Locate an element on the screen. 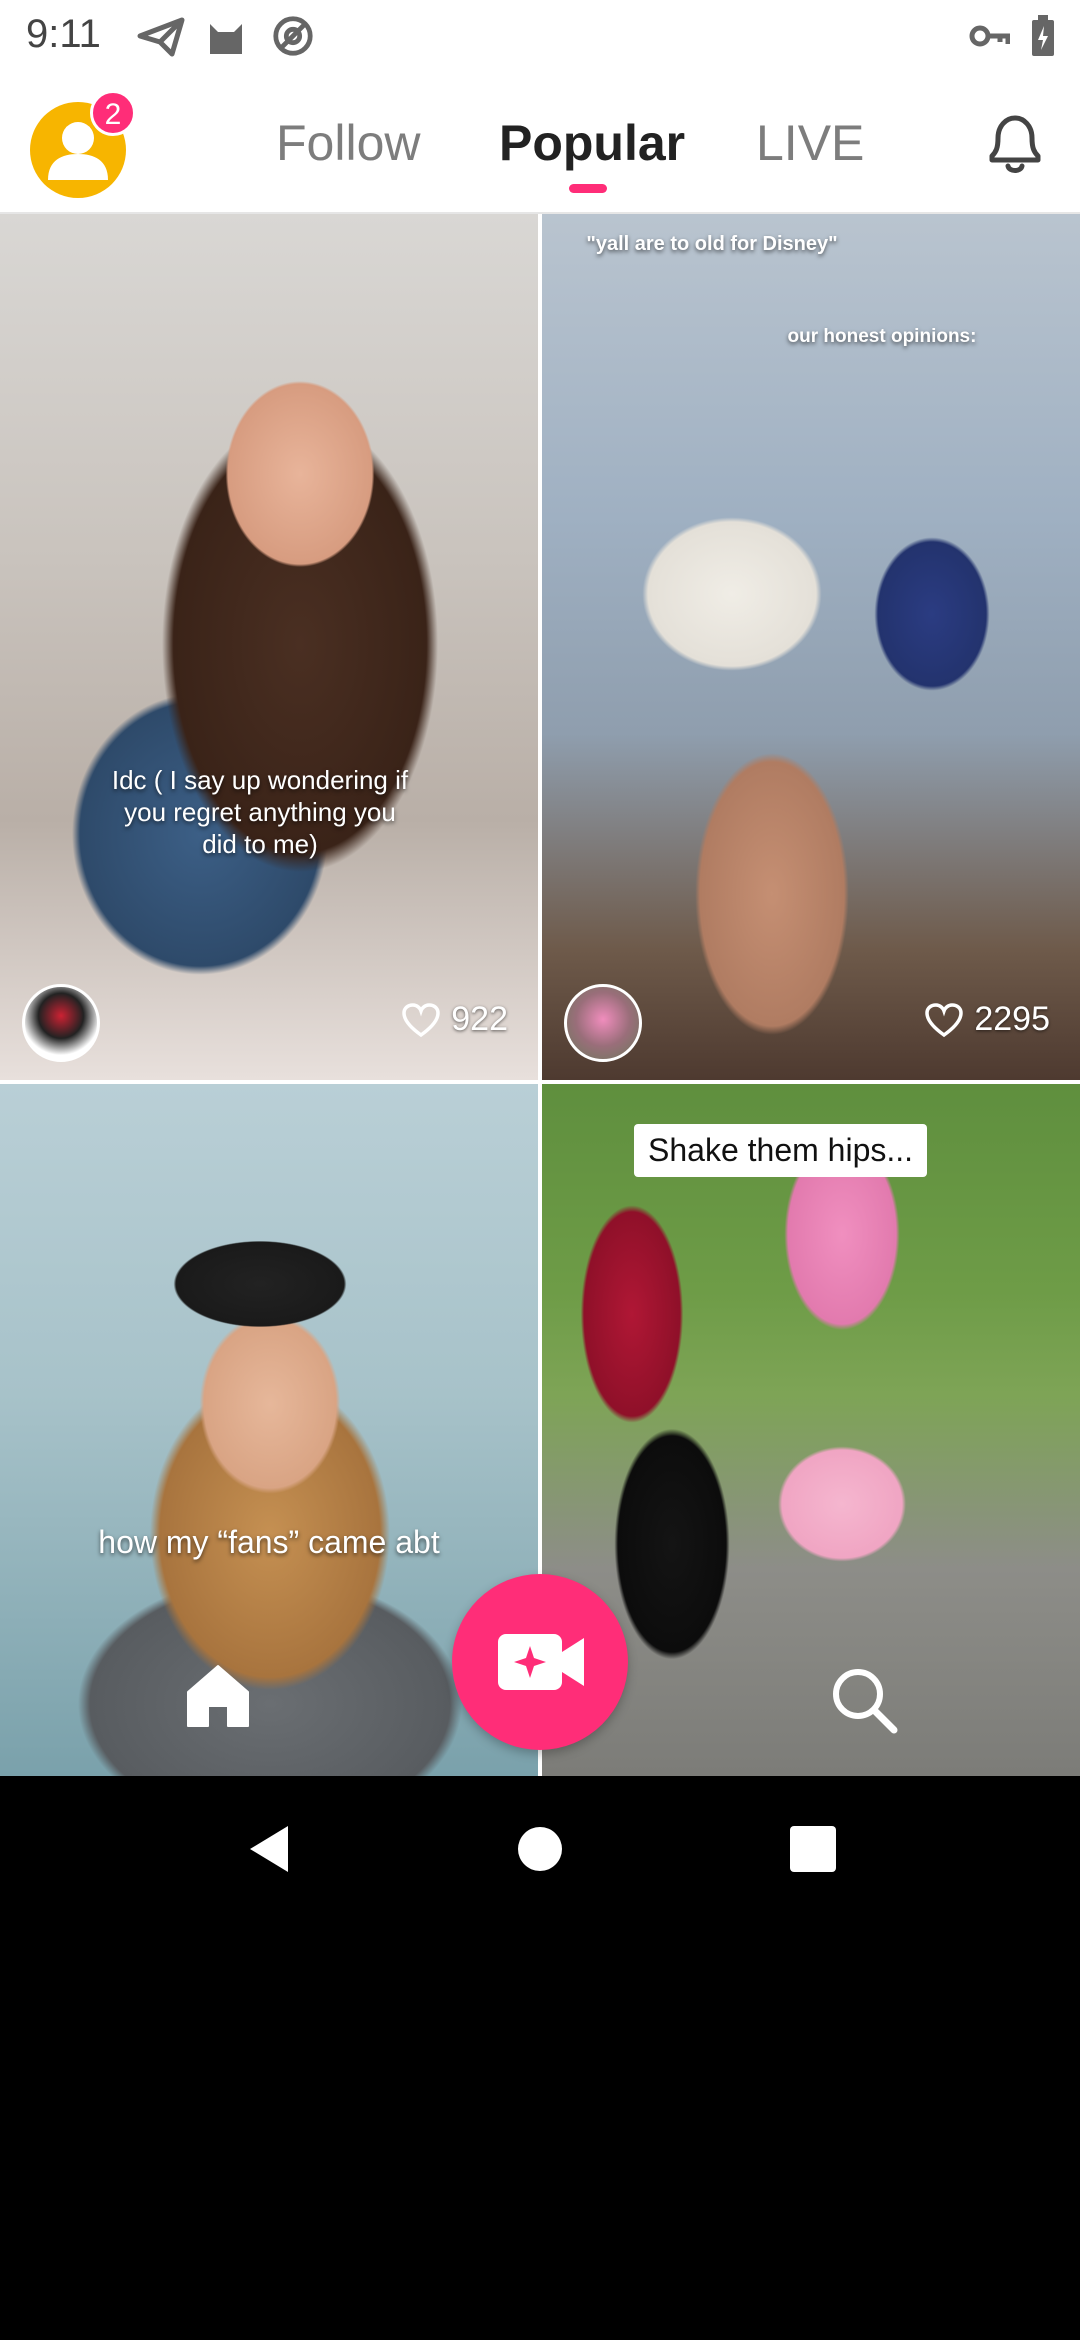 This screenshot has width=1080, height=2340. system-navigation-bar is located at coordinates (540, 1851).